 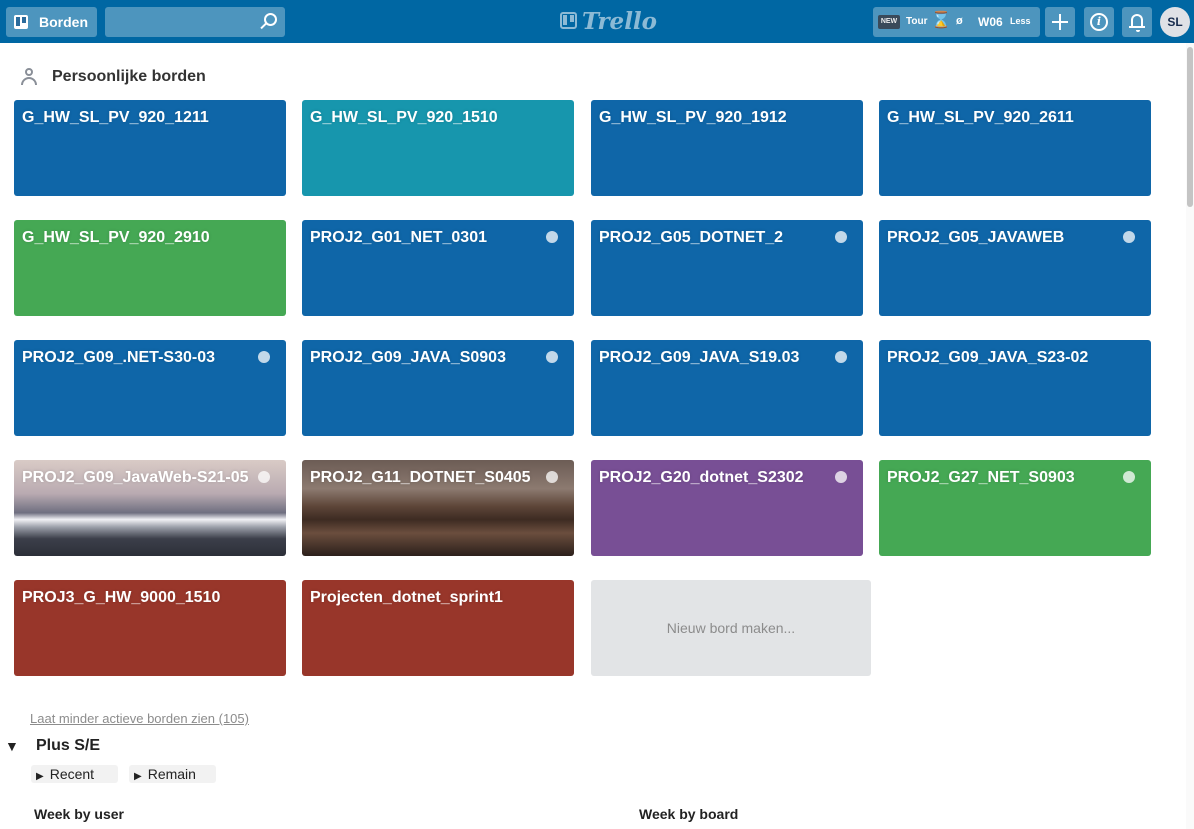 I want to click on board-tile: PROJ2_G09_JAVA_S0903, so click(x=438, y=388).